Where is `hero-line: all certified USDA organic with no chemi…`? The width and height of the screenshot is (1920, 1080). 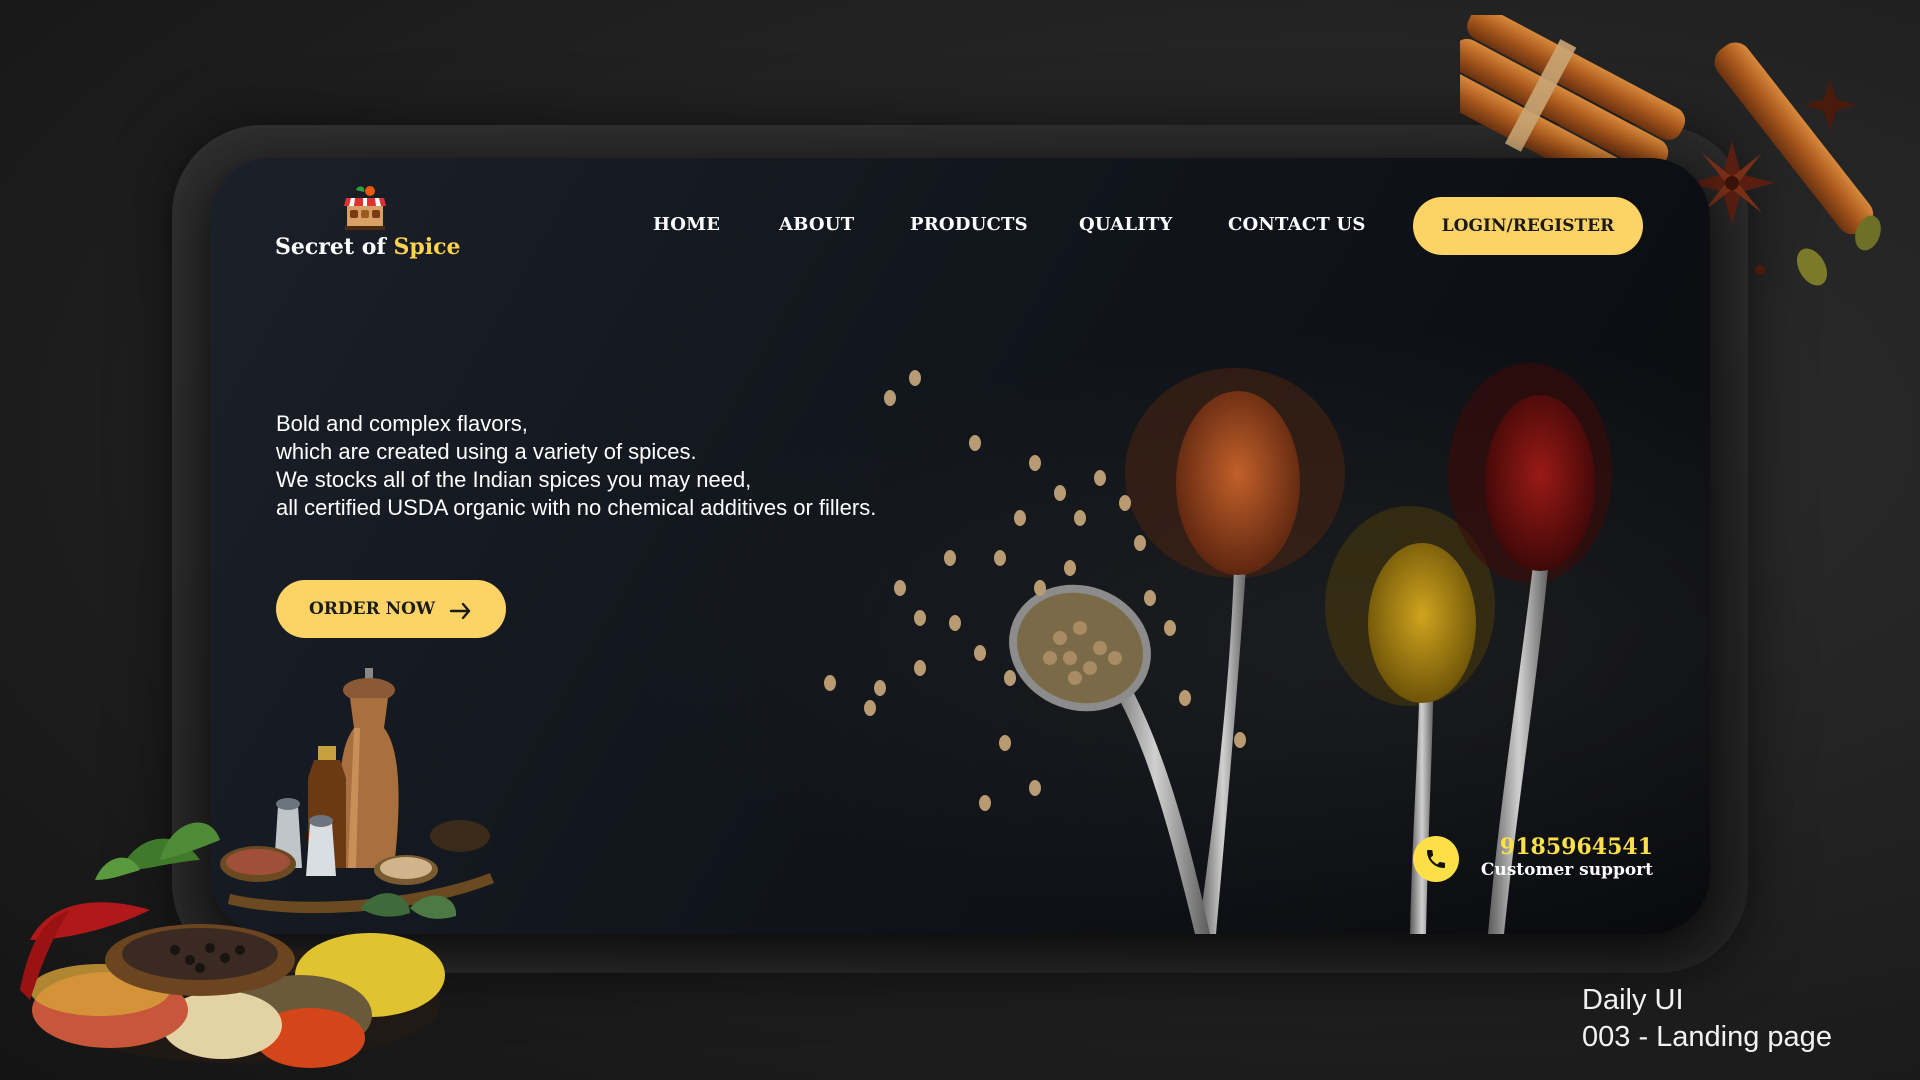
hero-line: all certified USDA organic with no chemi… is located at coordinates (576, 507).